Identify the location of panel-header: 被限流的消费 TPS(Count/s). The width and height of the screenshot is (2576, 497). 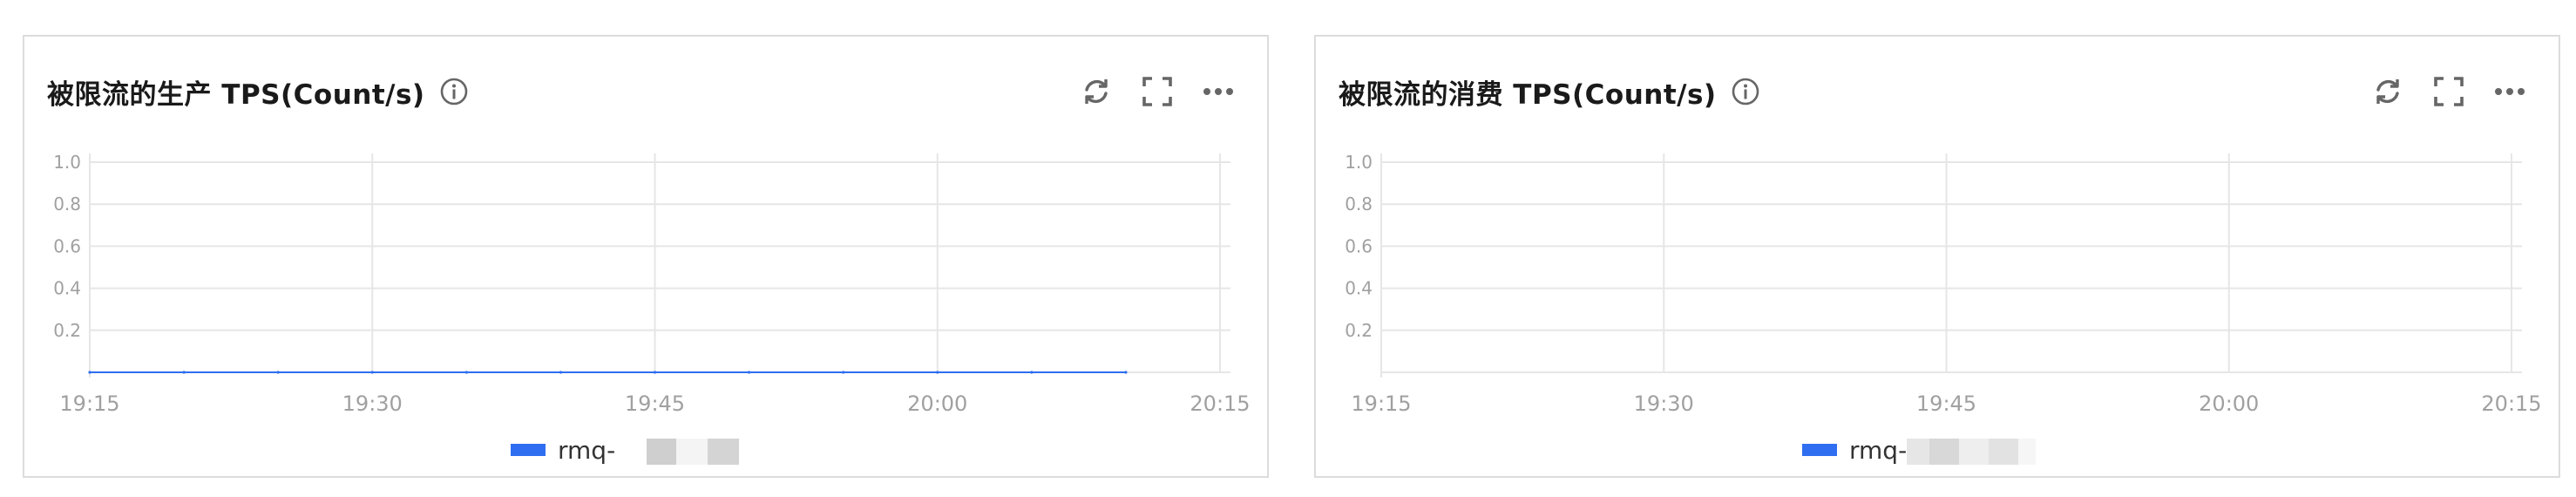
(1550, 91).